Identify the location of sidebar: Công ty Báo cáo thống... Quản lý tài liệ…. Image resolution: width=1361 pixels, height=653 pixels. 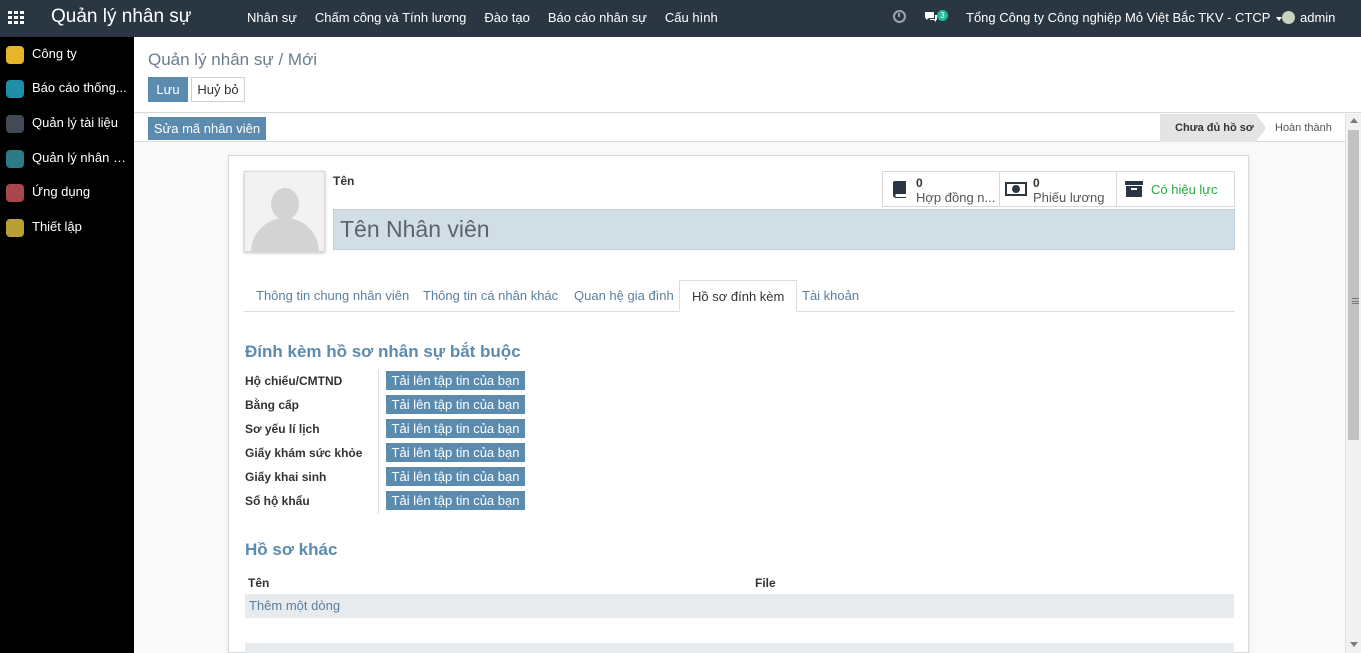
(67, 345).